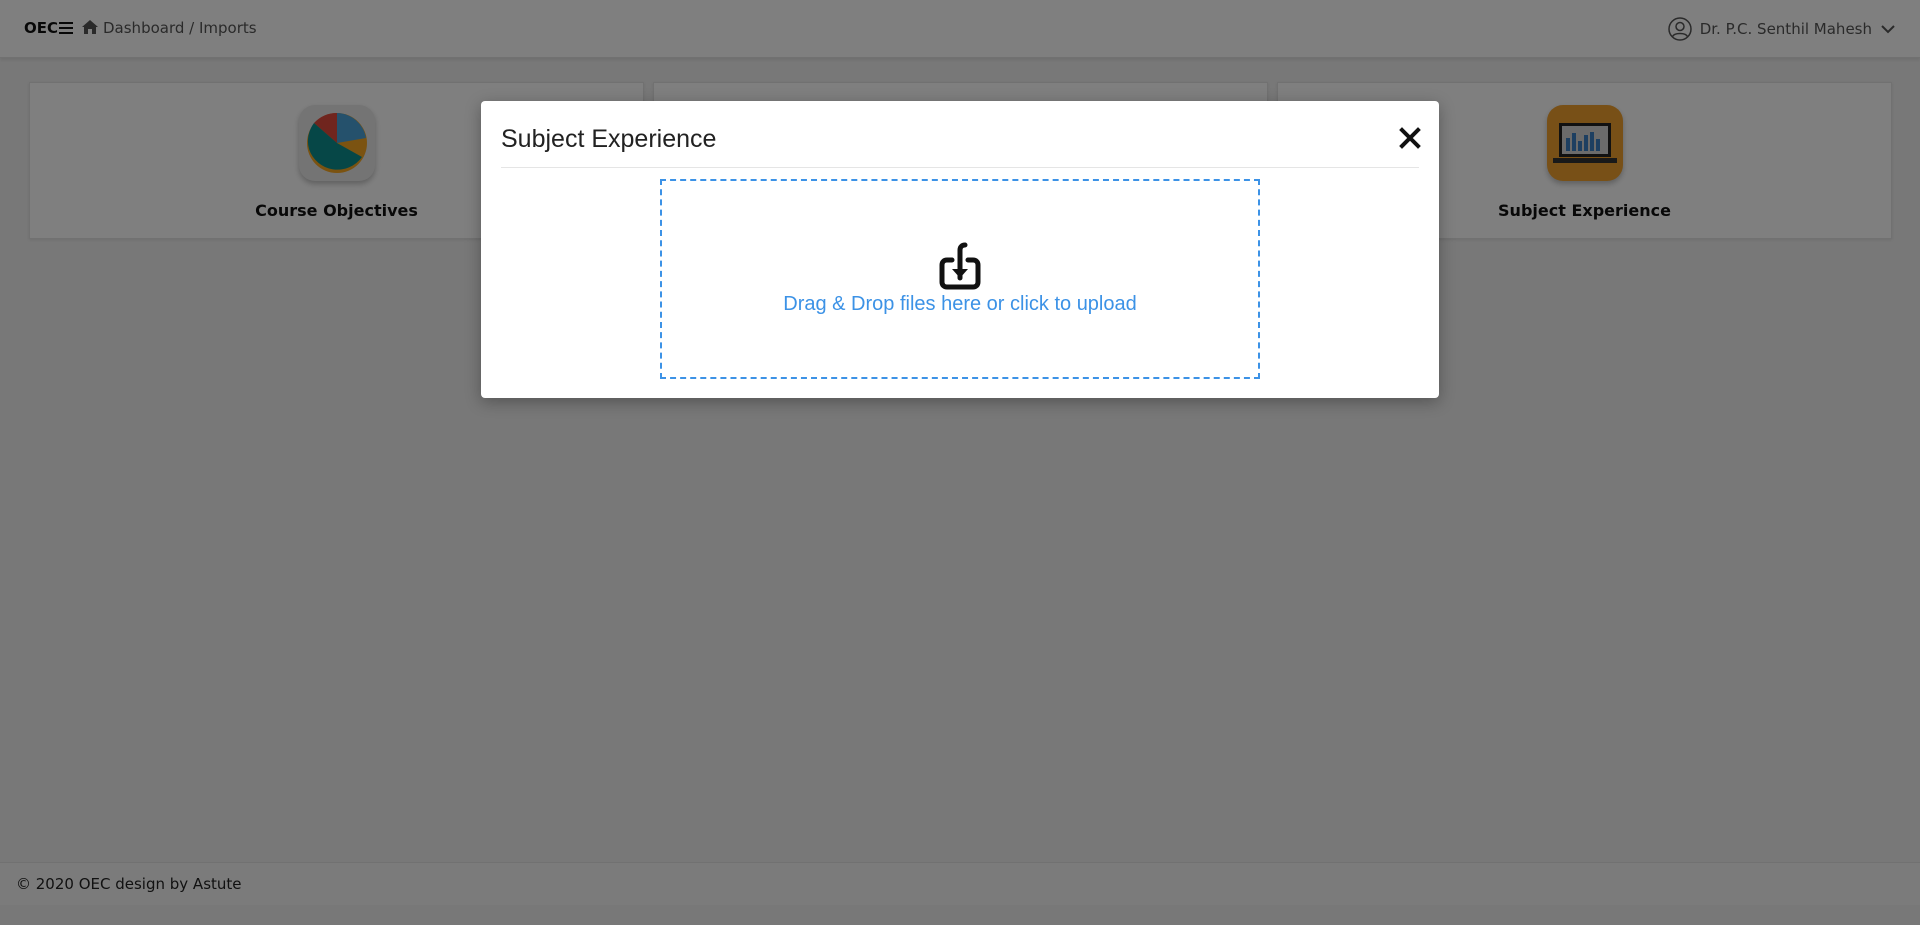  Describe the element at coordinates (960, 167) in the screenshot. I see `modal-divider` at that location.